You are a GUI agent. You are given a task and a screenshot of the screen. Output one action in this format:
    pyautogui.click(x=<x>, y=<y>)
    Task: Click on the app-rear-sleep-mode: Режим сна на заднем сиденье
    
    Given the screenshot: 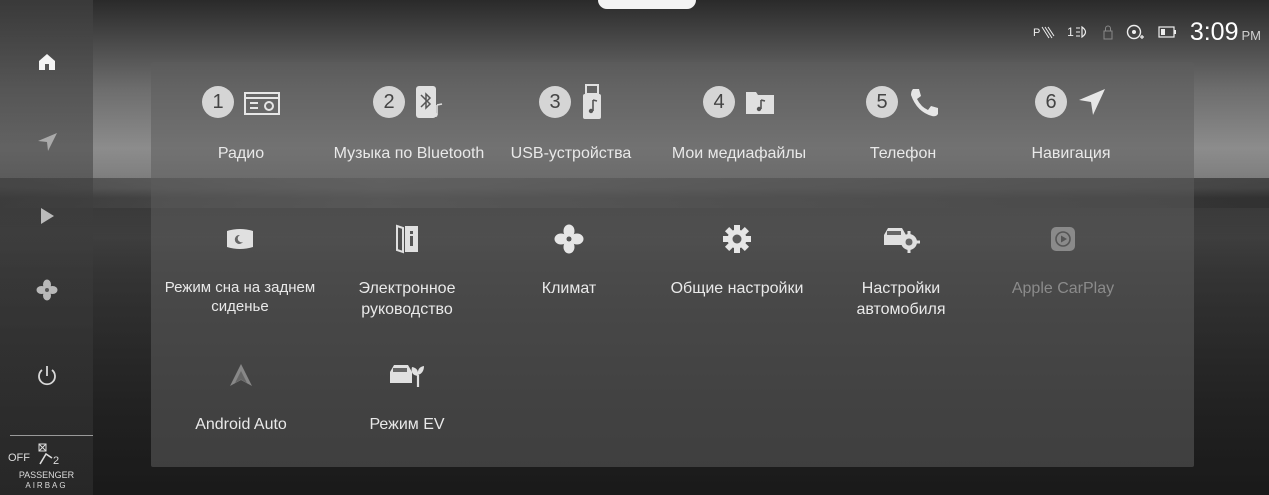 What is the action you would take?
    pyautogui.click(x=240, y=266)
    